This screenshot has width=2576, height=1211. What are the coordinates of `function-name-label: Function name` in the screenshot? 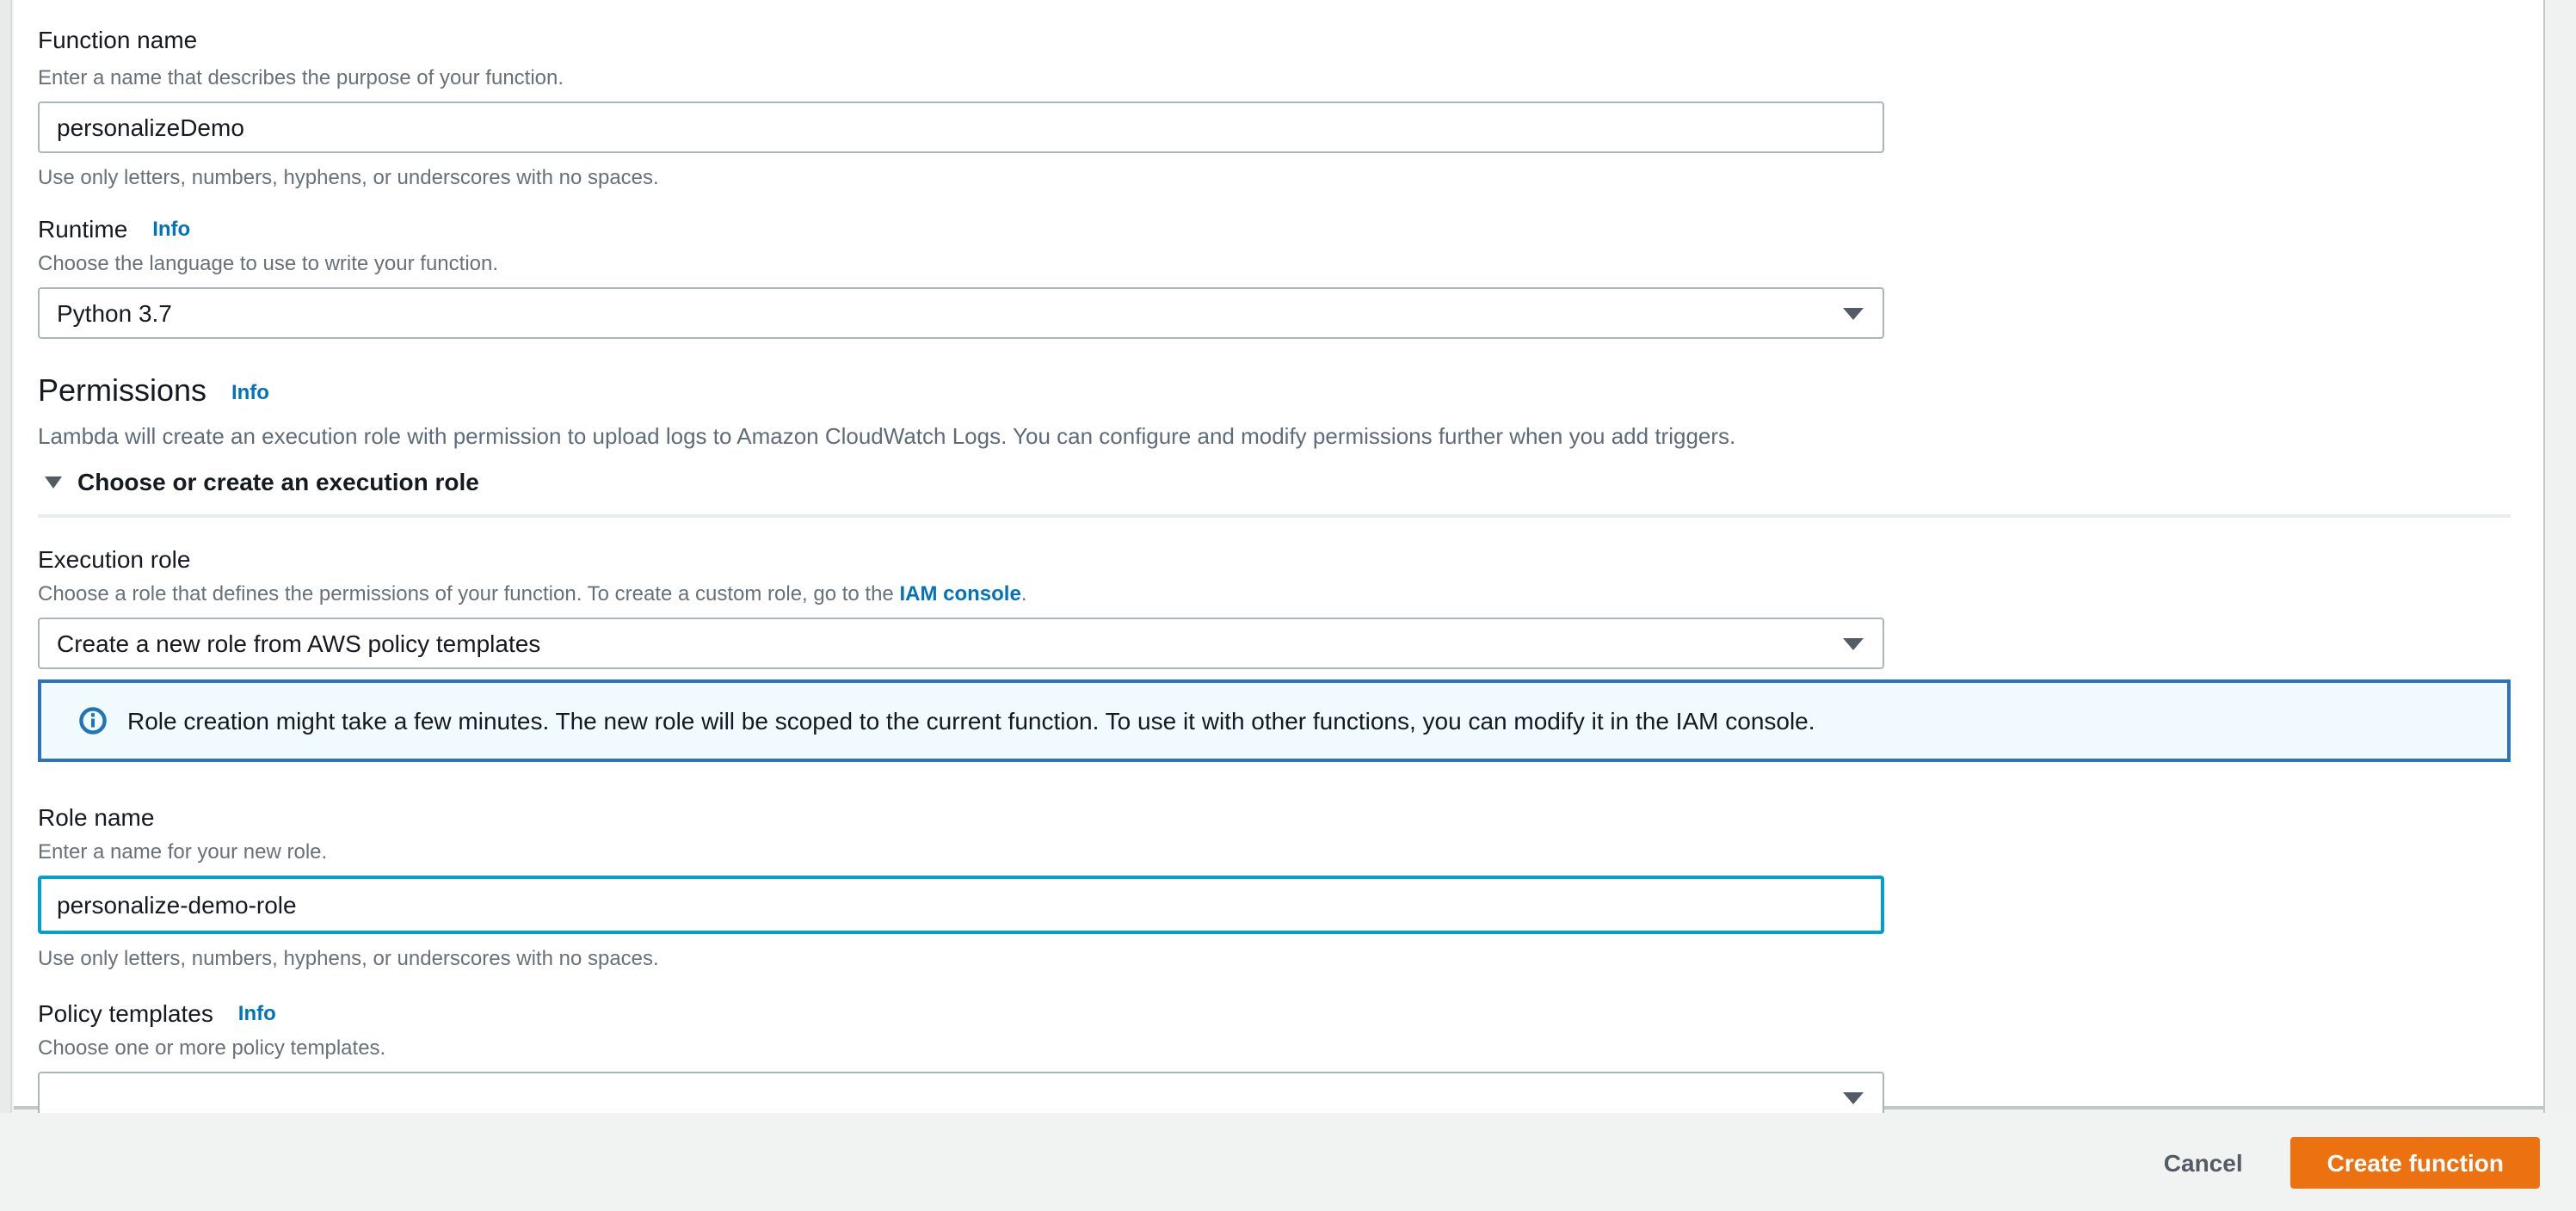 It's located at (118, 39).